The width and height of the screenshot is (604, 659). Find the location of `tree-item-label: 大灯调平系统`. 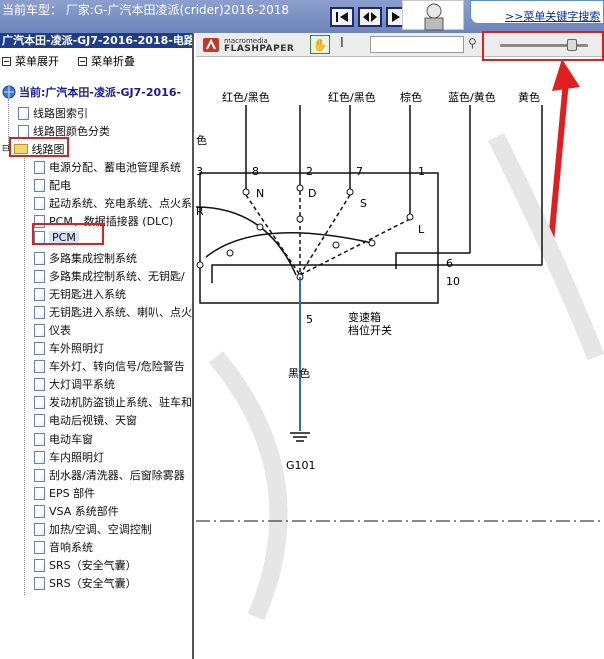

tree-item-label: 大灯调平系统 is located at coordinates (82, 384).